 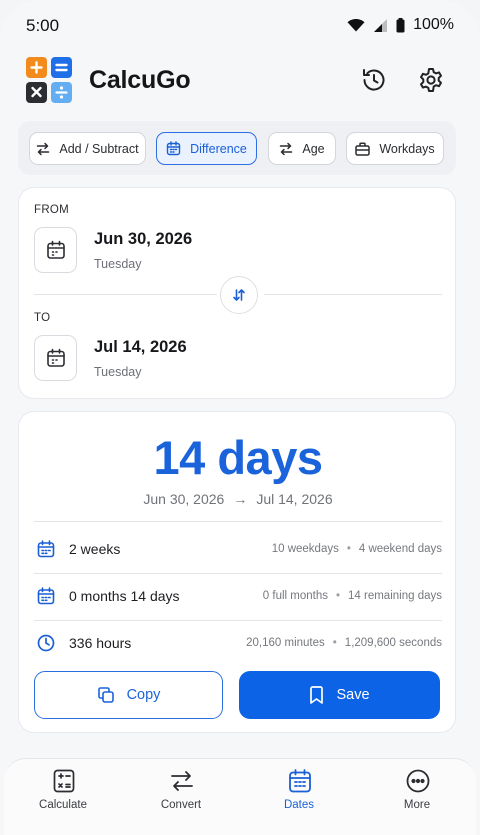 I want to click on save-button: Save, so click(x=339, y=695).